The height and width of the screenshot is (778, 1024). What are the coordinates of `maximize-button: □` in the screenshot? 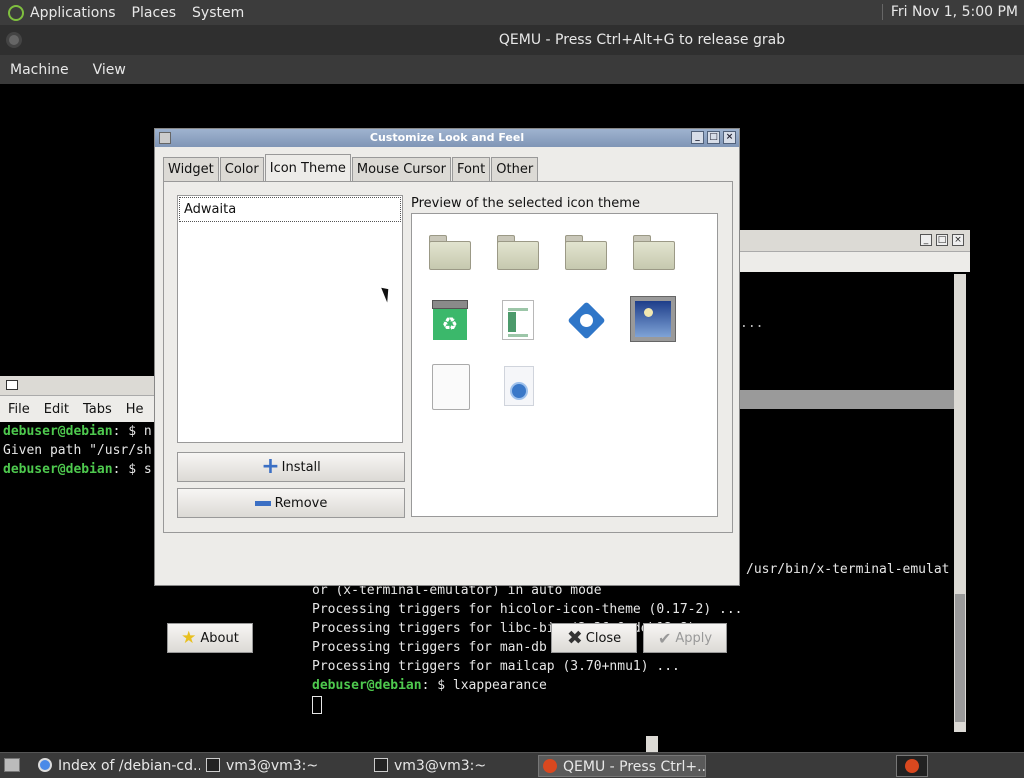 It's located at (942, 240).